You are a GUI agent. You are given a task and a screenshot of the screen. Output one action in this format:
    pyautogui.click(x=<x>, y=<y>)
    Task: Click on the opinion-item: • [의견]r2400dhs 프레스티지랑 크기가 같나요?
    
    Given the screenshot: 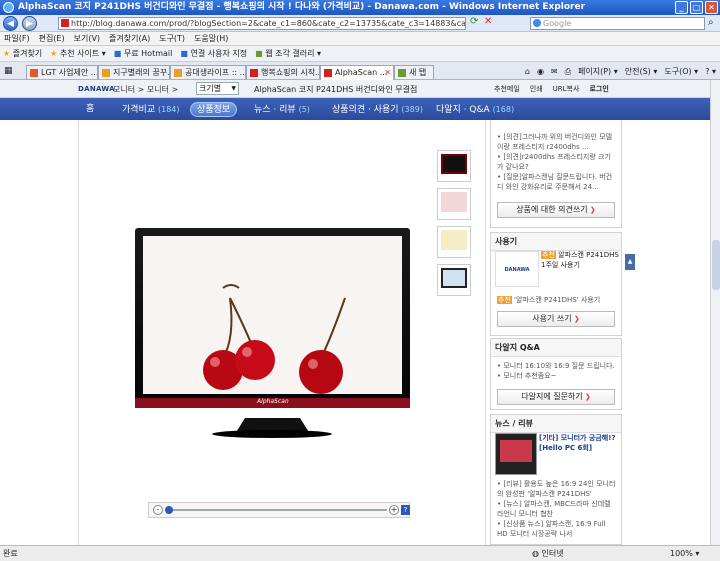 What is the action you would take?
    pyautogui.click(x=556, y=162)
    